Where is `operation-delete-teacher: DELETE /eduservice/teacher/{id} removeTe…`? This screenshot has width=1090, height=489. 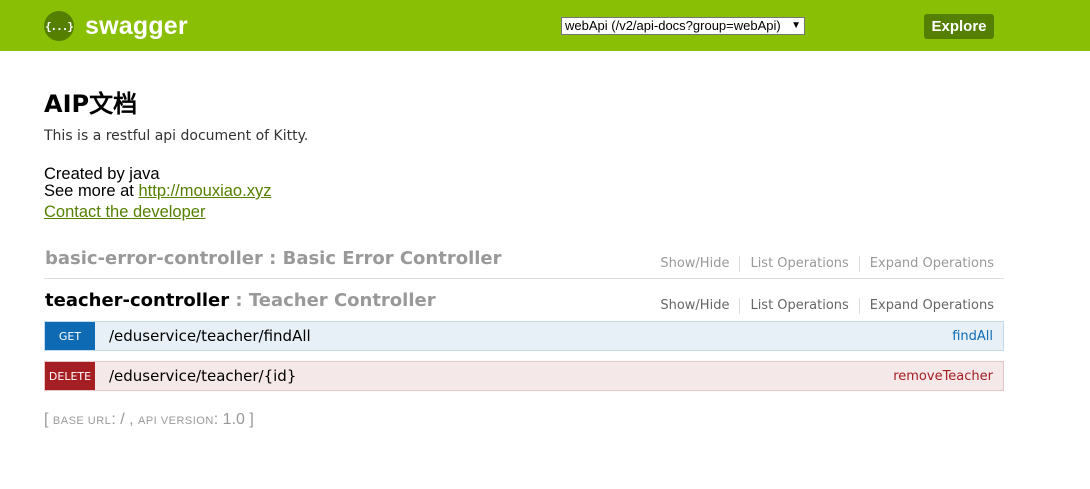 operation-delete-teacher: DELETE /eduservice/teacher/{id} removeTe… is located at coordinates (524, 376).